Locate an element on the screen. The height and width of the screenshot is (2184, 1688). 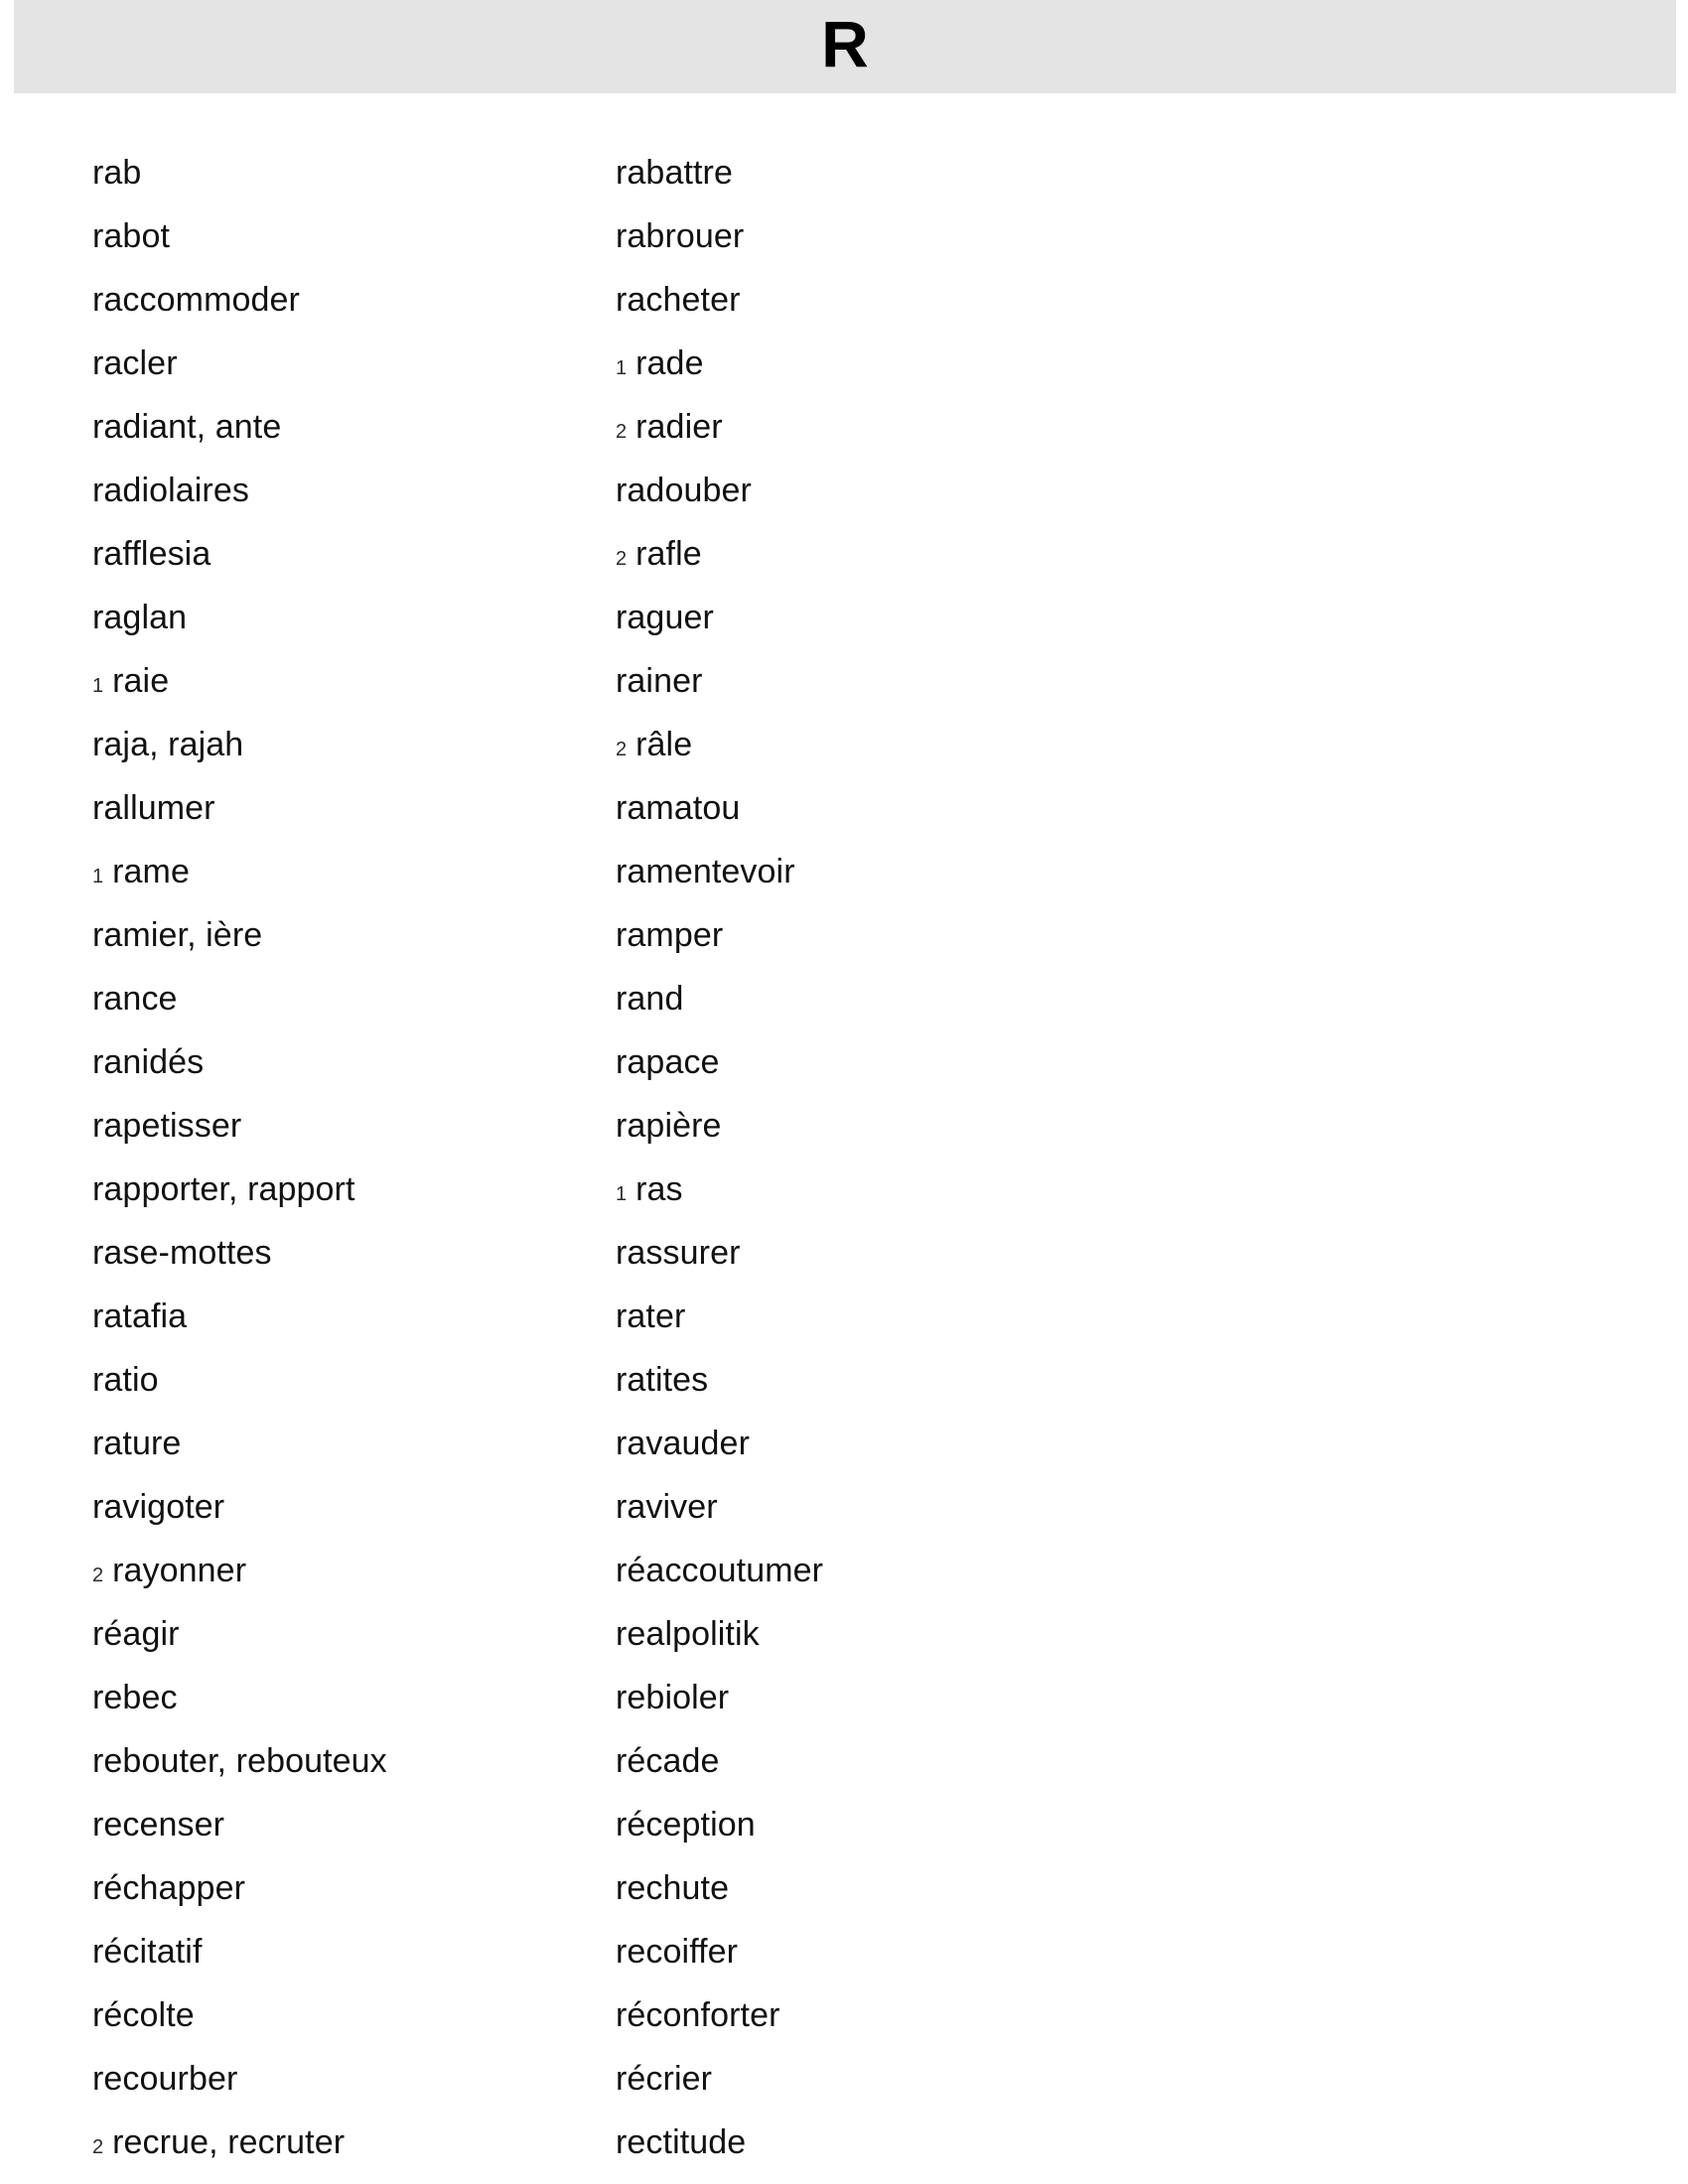
index-entry: raja, rajah is located at coordinates (350, 744).